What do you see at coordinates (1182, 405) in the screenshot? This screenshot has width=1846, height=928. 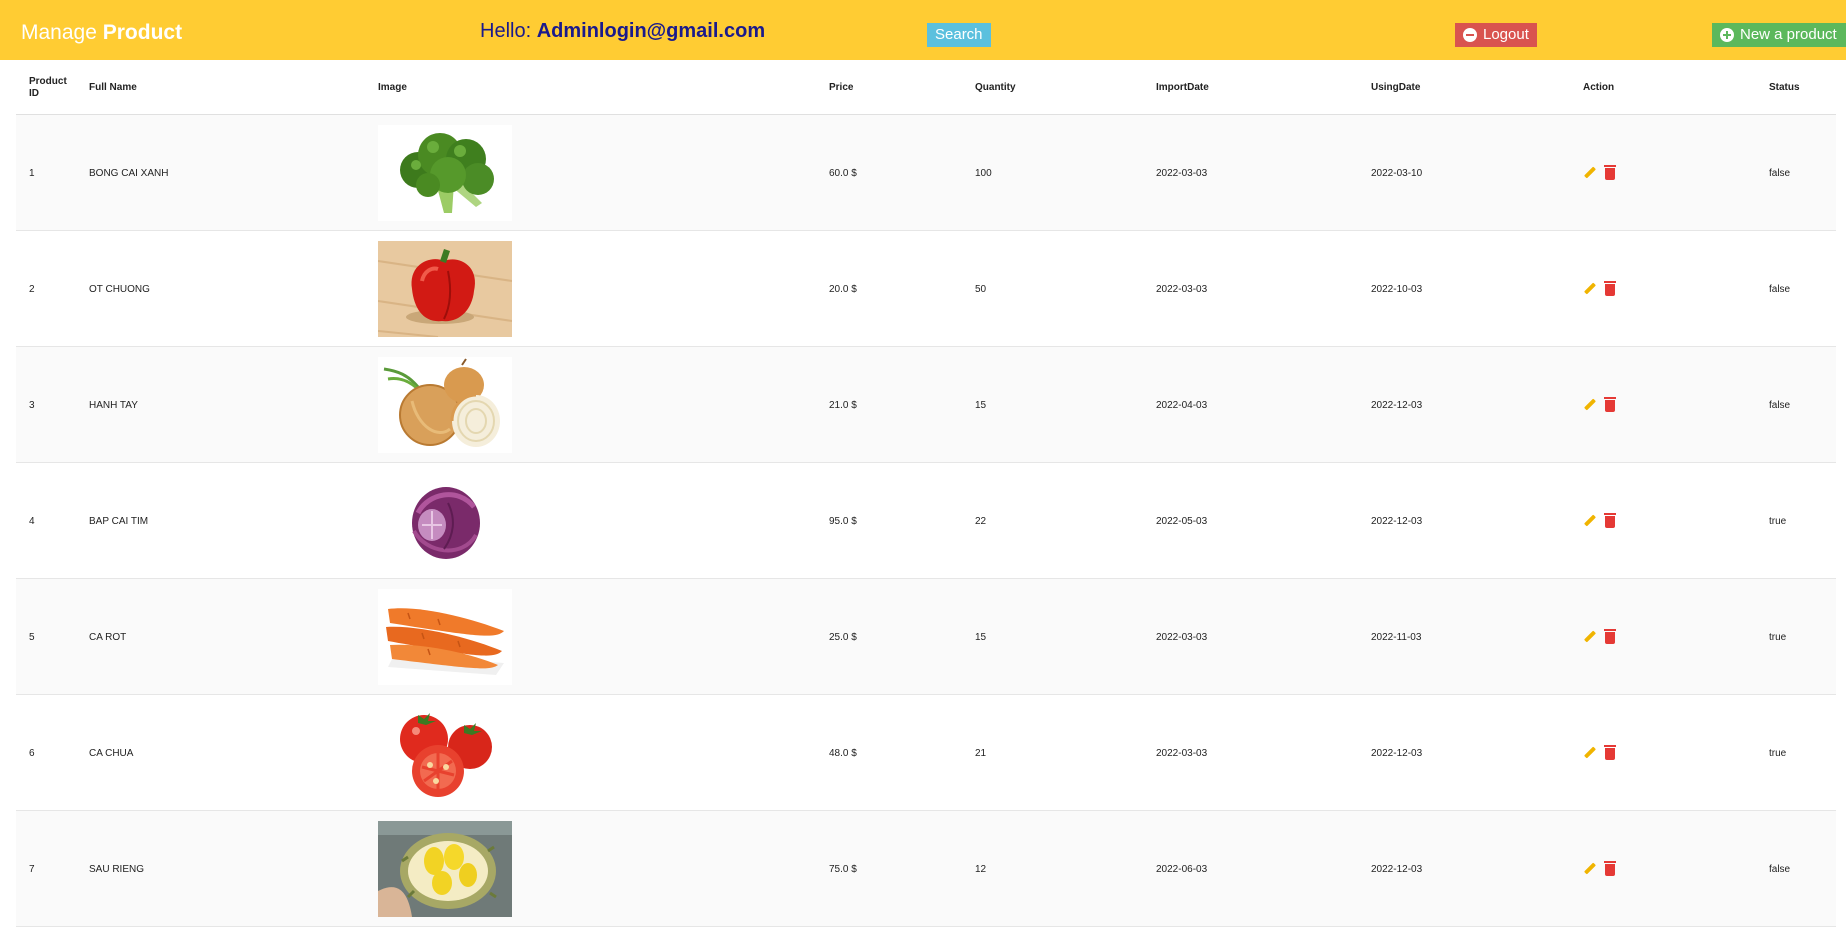 I see `product-import-date: 2022-04-03` at bounding box center [1182, 405].